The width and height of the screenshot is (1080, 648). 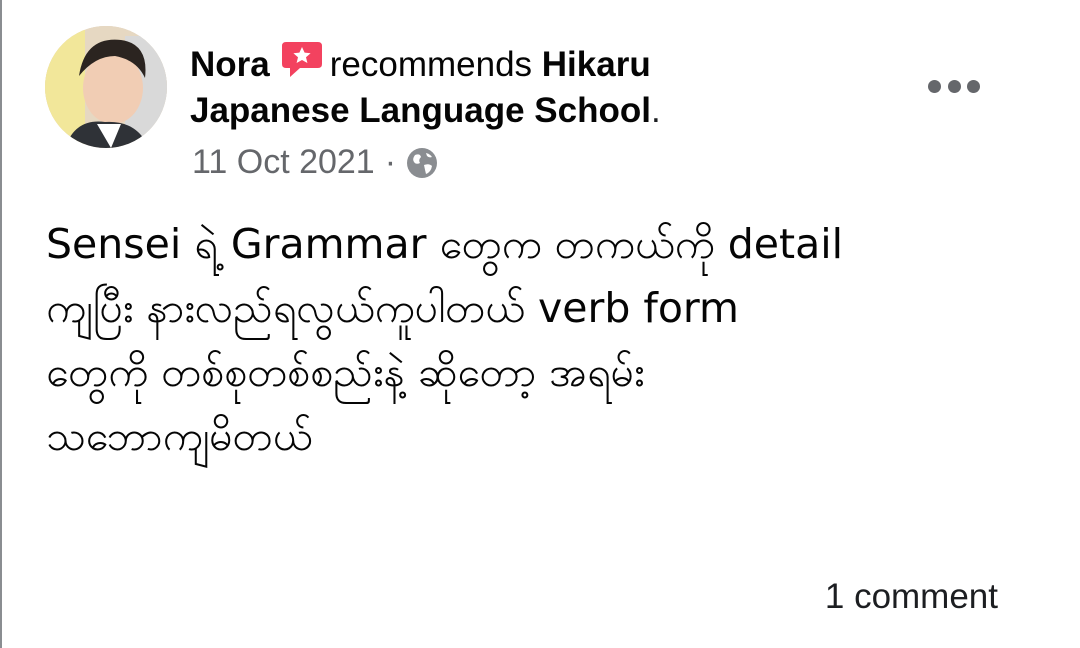 I want to click on avatar, so click(x=106, y=87).